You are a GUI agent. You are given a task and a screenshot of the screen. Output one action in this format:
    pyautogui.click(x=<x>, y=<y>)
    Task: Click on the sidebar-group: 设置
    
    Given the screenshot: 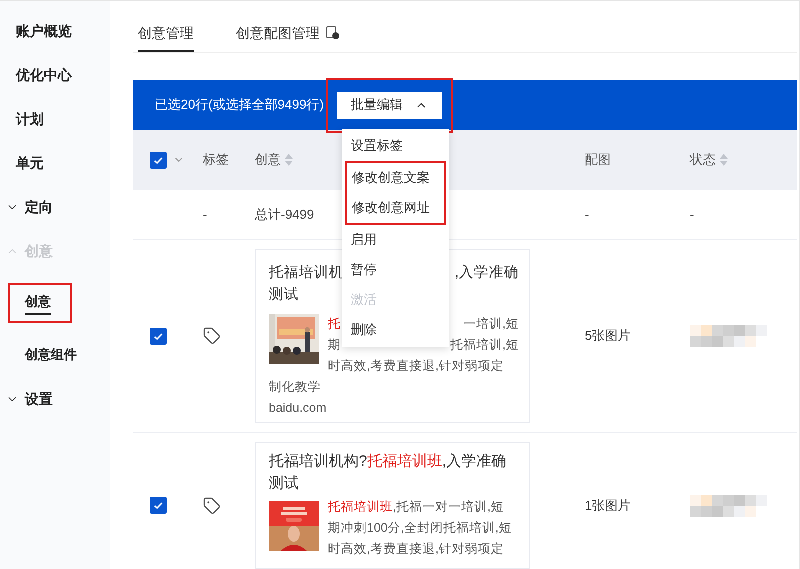 What is the action you would take?
    pyautogui.click(x=58, y=399)
    